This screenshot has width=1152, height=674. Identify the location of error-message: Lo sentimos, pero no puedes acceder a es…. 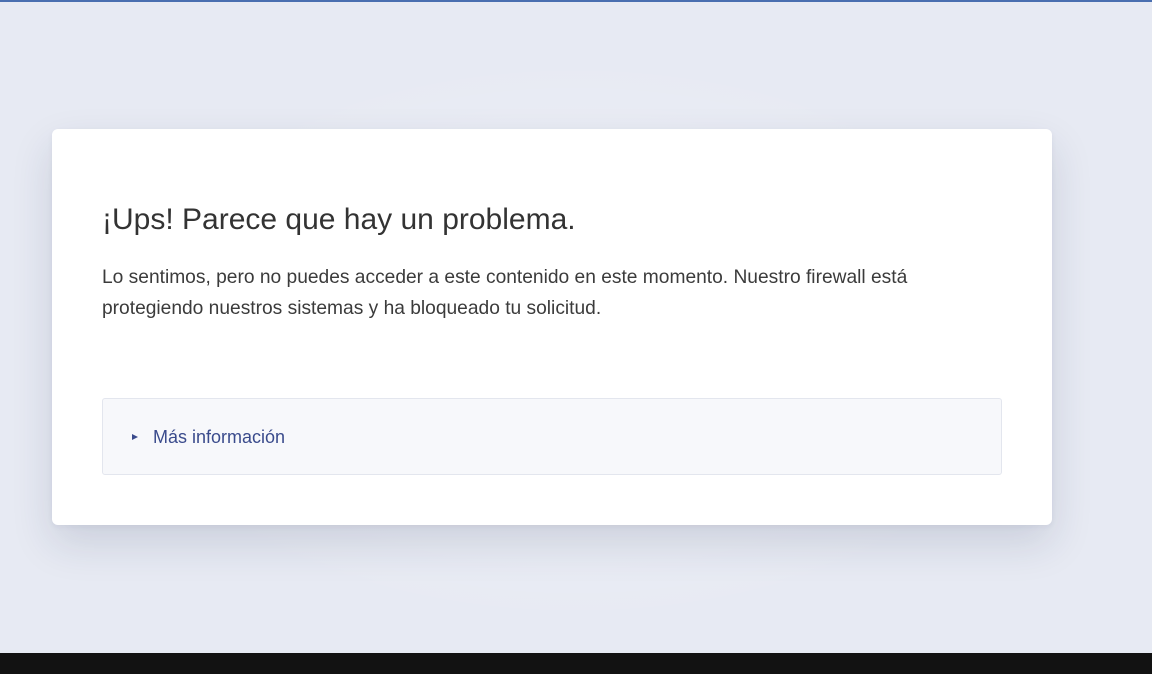
(505, 293).